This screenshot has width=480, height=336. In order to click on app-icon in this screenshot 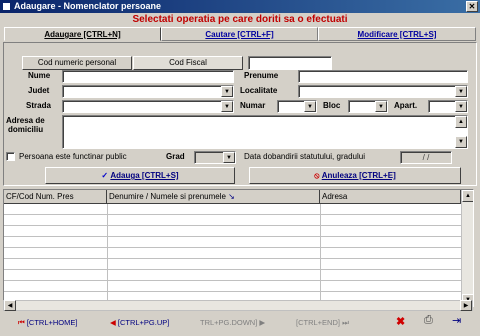, I will do `click(6, 6)`.